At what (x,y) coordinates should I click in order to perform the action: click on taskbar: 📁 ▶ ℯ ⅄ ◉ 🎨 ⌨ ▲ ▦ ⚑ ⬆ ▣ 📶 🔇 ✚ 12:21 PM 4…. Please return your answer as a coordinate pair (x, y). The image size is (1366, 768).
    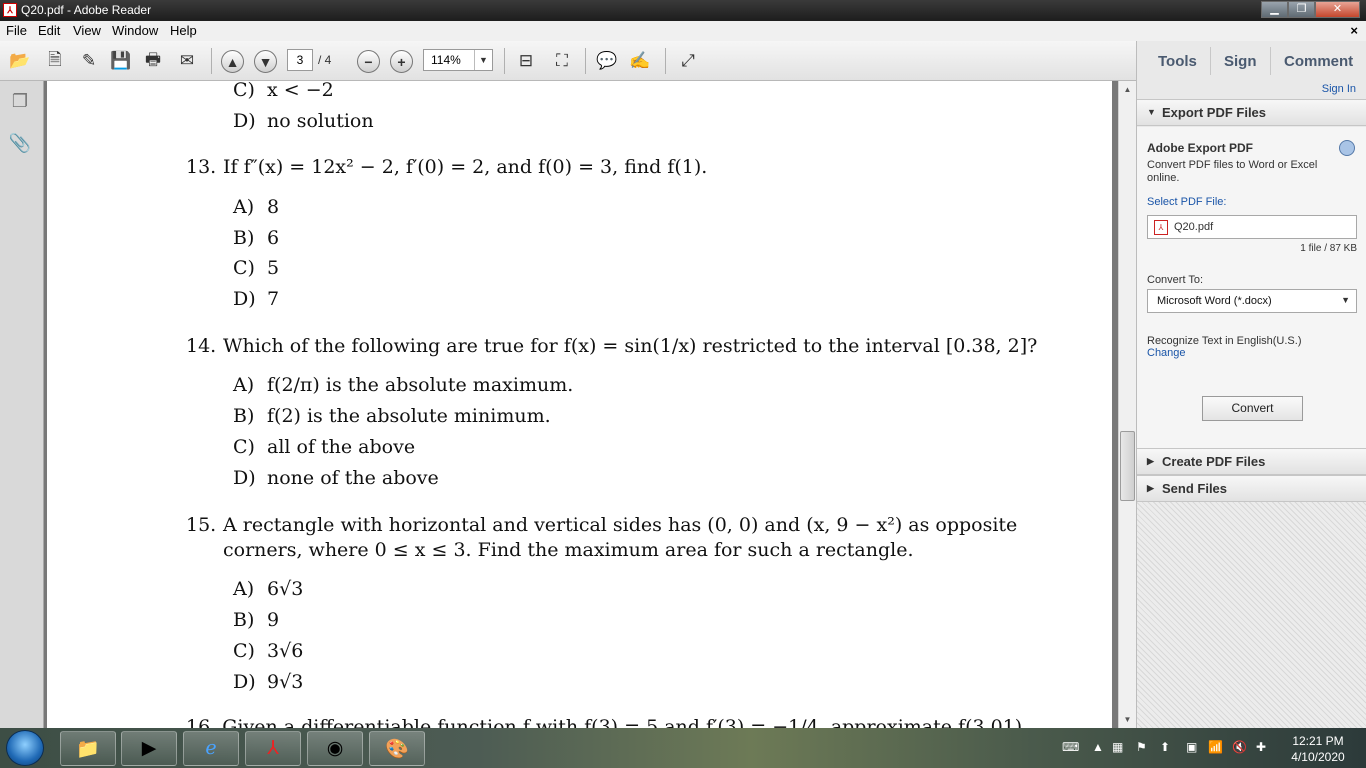
    Looking at the image, I should click on (683, 748).